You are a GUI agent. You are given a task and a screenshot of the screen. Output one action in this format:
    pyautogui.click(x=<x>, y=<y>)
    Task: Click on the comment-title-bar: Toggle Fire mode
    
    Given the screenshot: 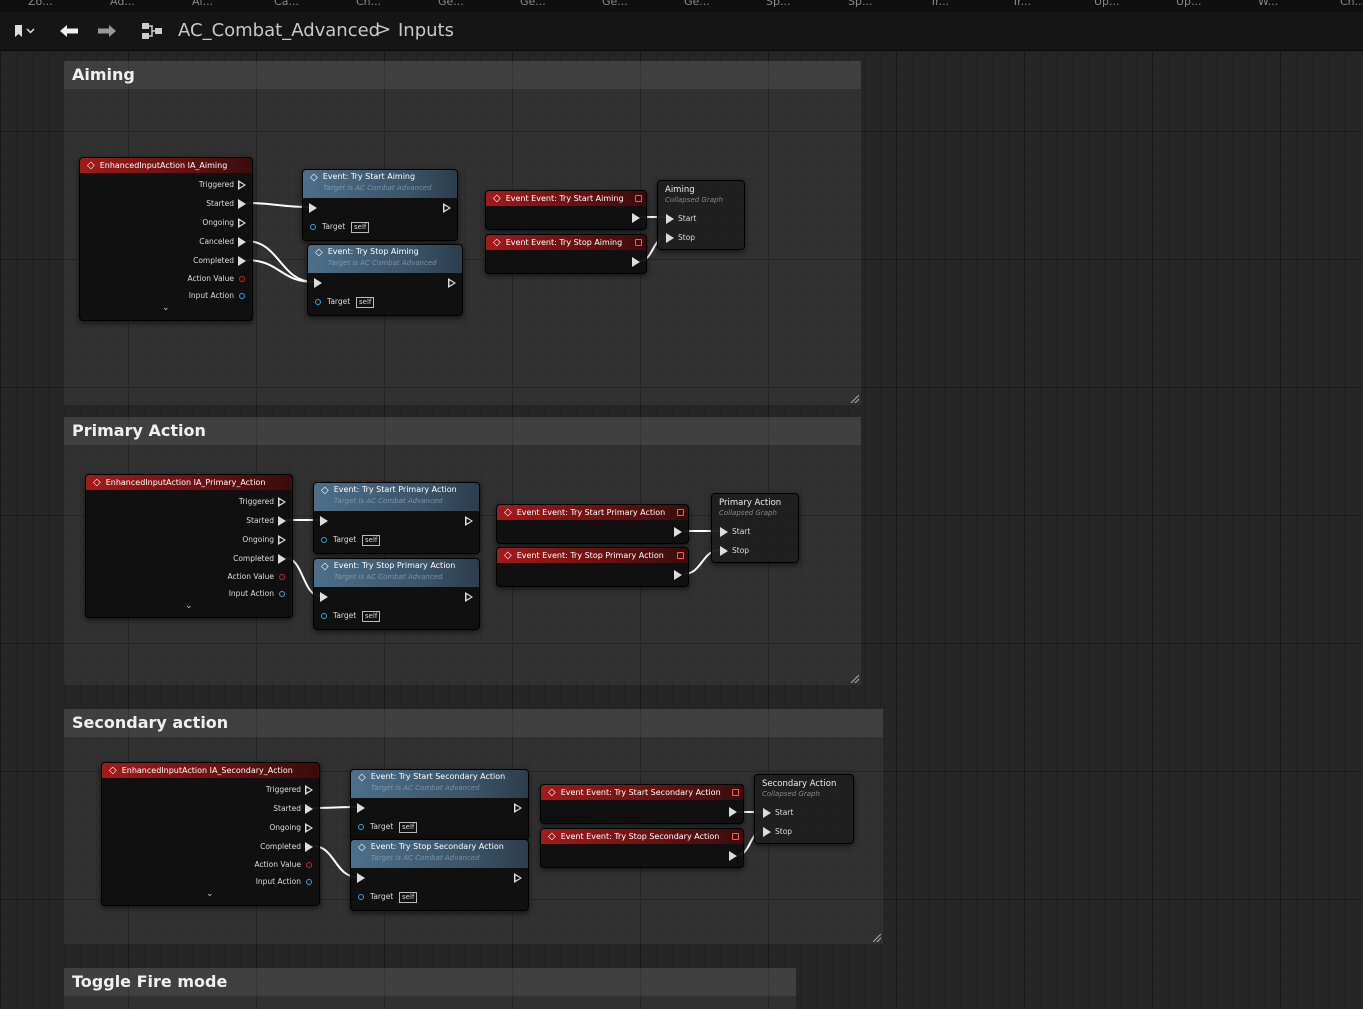 What is the action you would take?
    pyautogui.click(x=430, y=982)
    